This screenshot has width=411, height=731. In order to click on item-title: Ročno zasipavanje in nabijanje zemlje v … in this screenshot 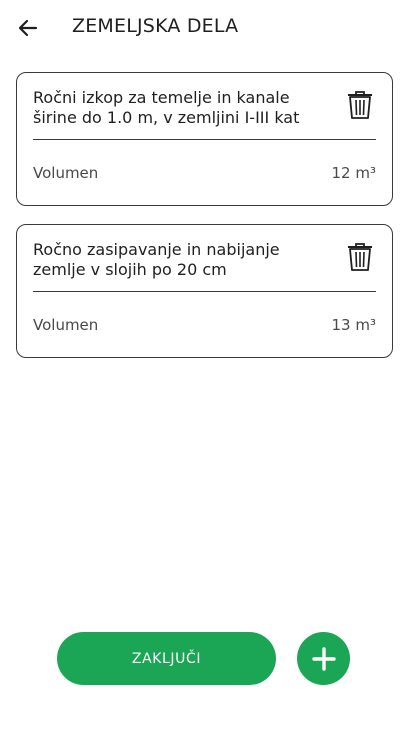, I will do `click(156, 259)`.